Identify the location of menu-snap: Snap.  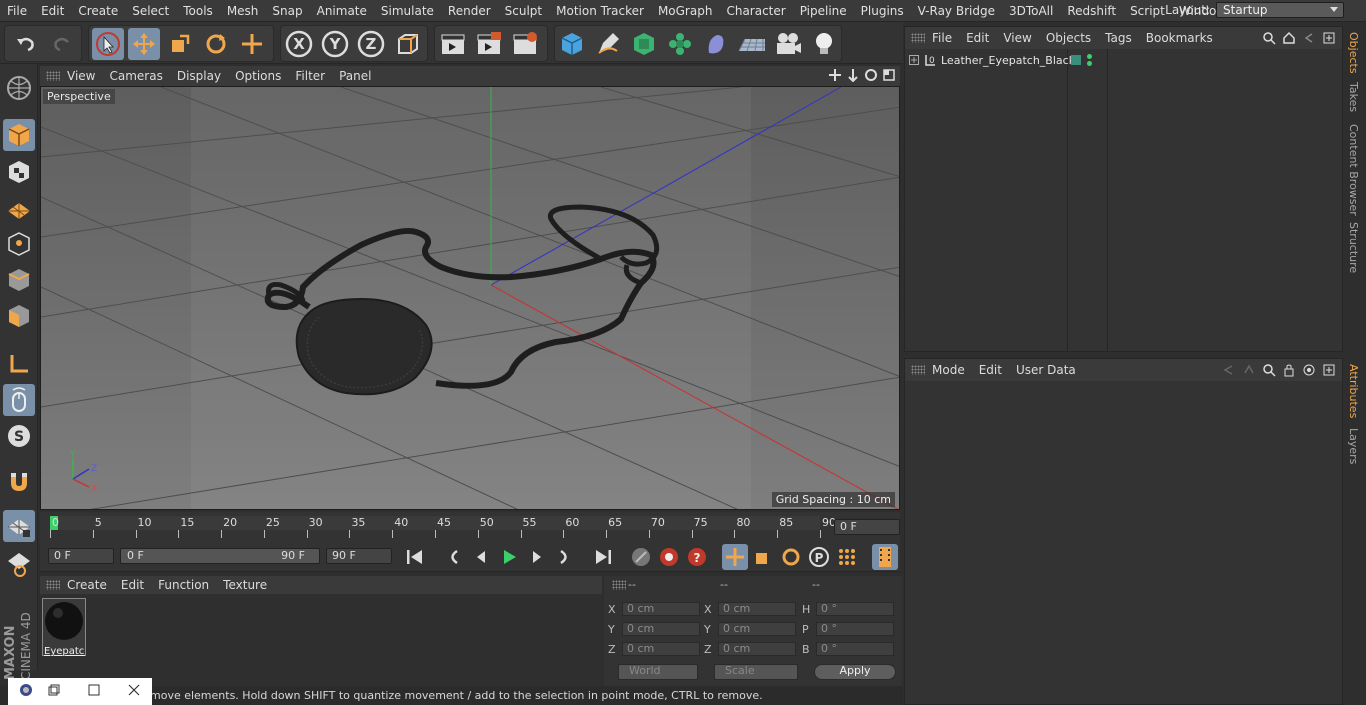
(287, 11).